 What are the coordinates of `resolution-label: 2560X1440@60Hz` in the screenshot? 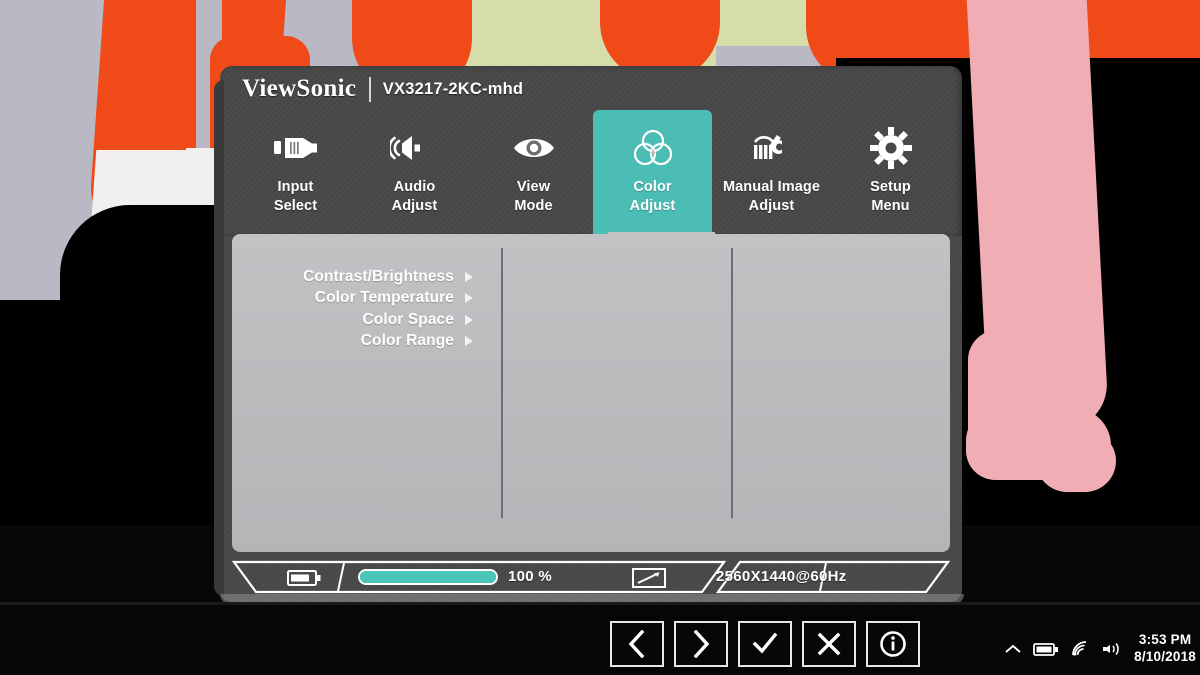 It's located at (781, 576).